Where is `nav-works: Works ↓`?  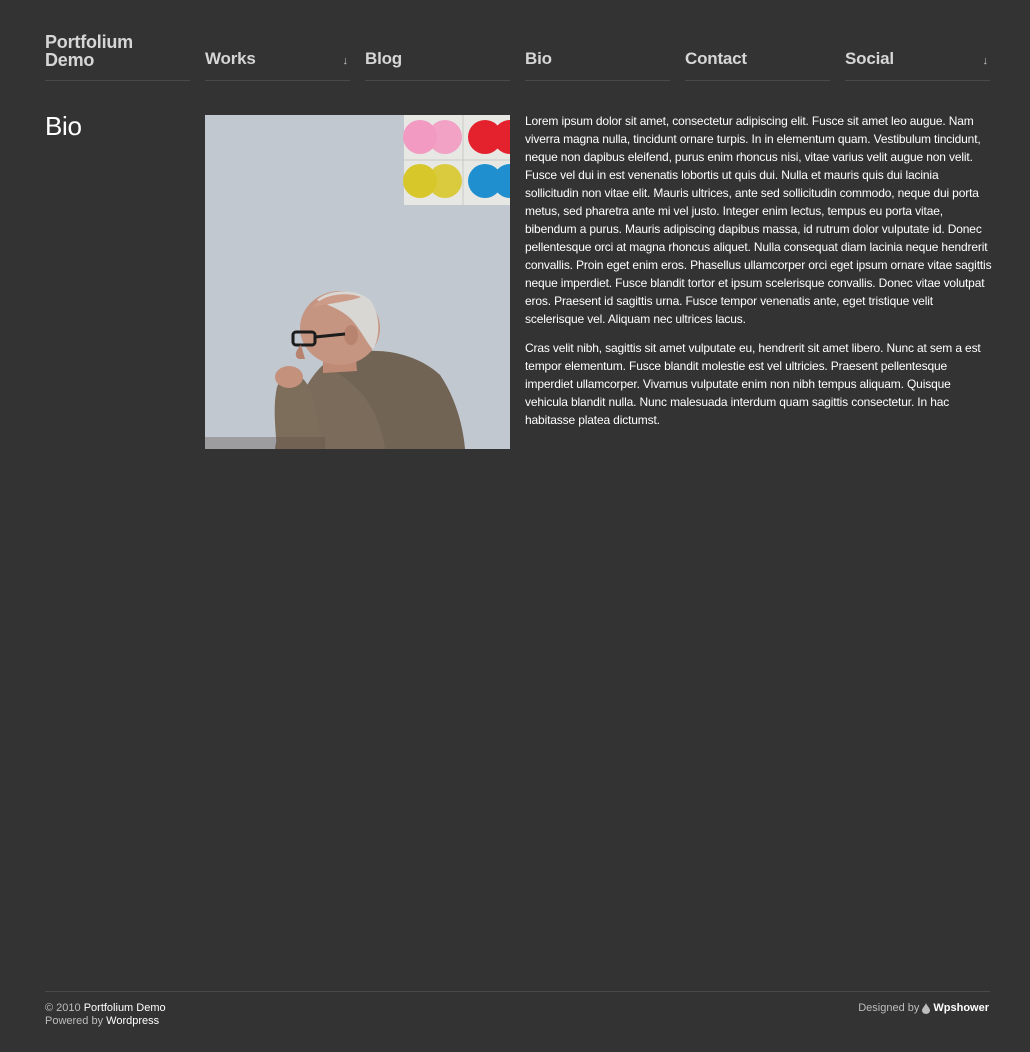 nav-works: Works ↓ is located at coordinates (277, 57).